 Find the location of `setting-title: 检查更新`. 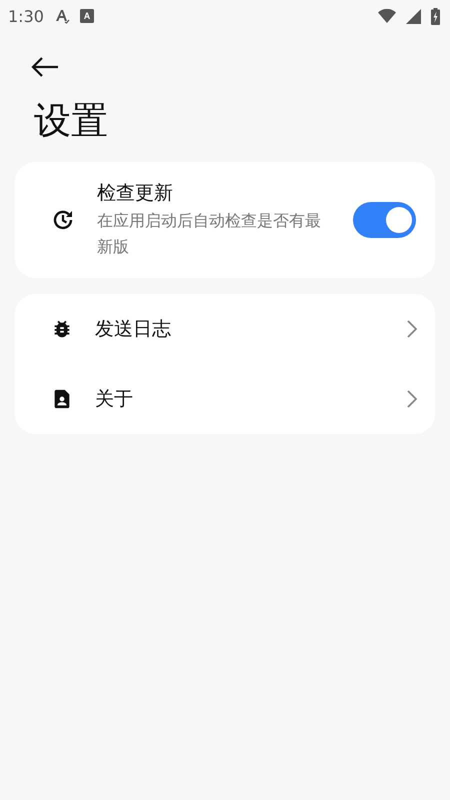

setting-title: 检查更新 is located at coordinates (135, 193).